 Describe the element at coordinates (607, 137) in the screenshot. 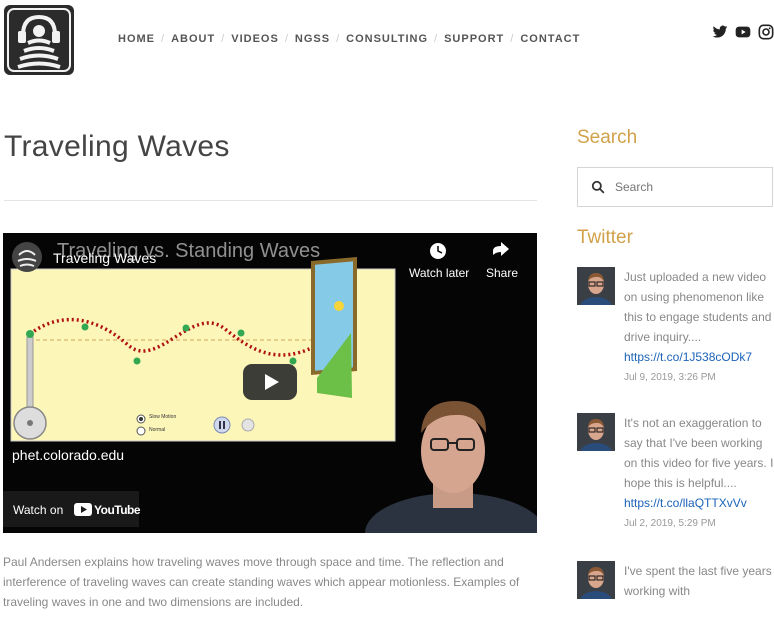

I see `search-heading: Search` at that location.